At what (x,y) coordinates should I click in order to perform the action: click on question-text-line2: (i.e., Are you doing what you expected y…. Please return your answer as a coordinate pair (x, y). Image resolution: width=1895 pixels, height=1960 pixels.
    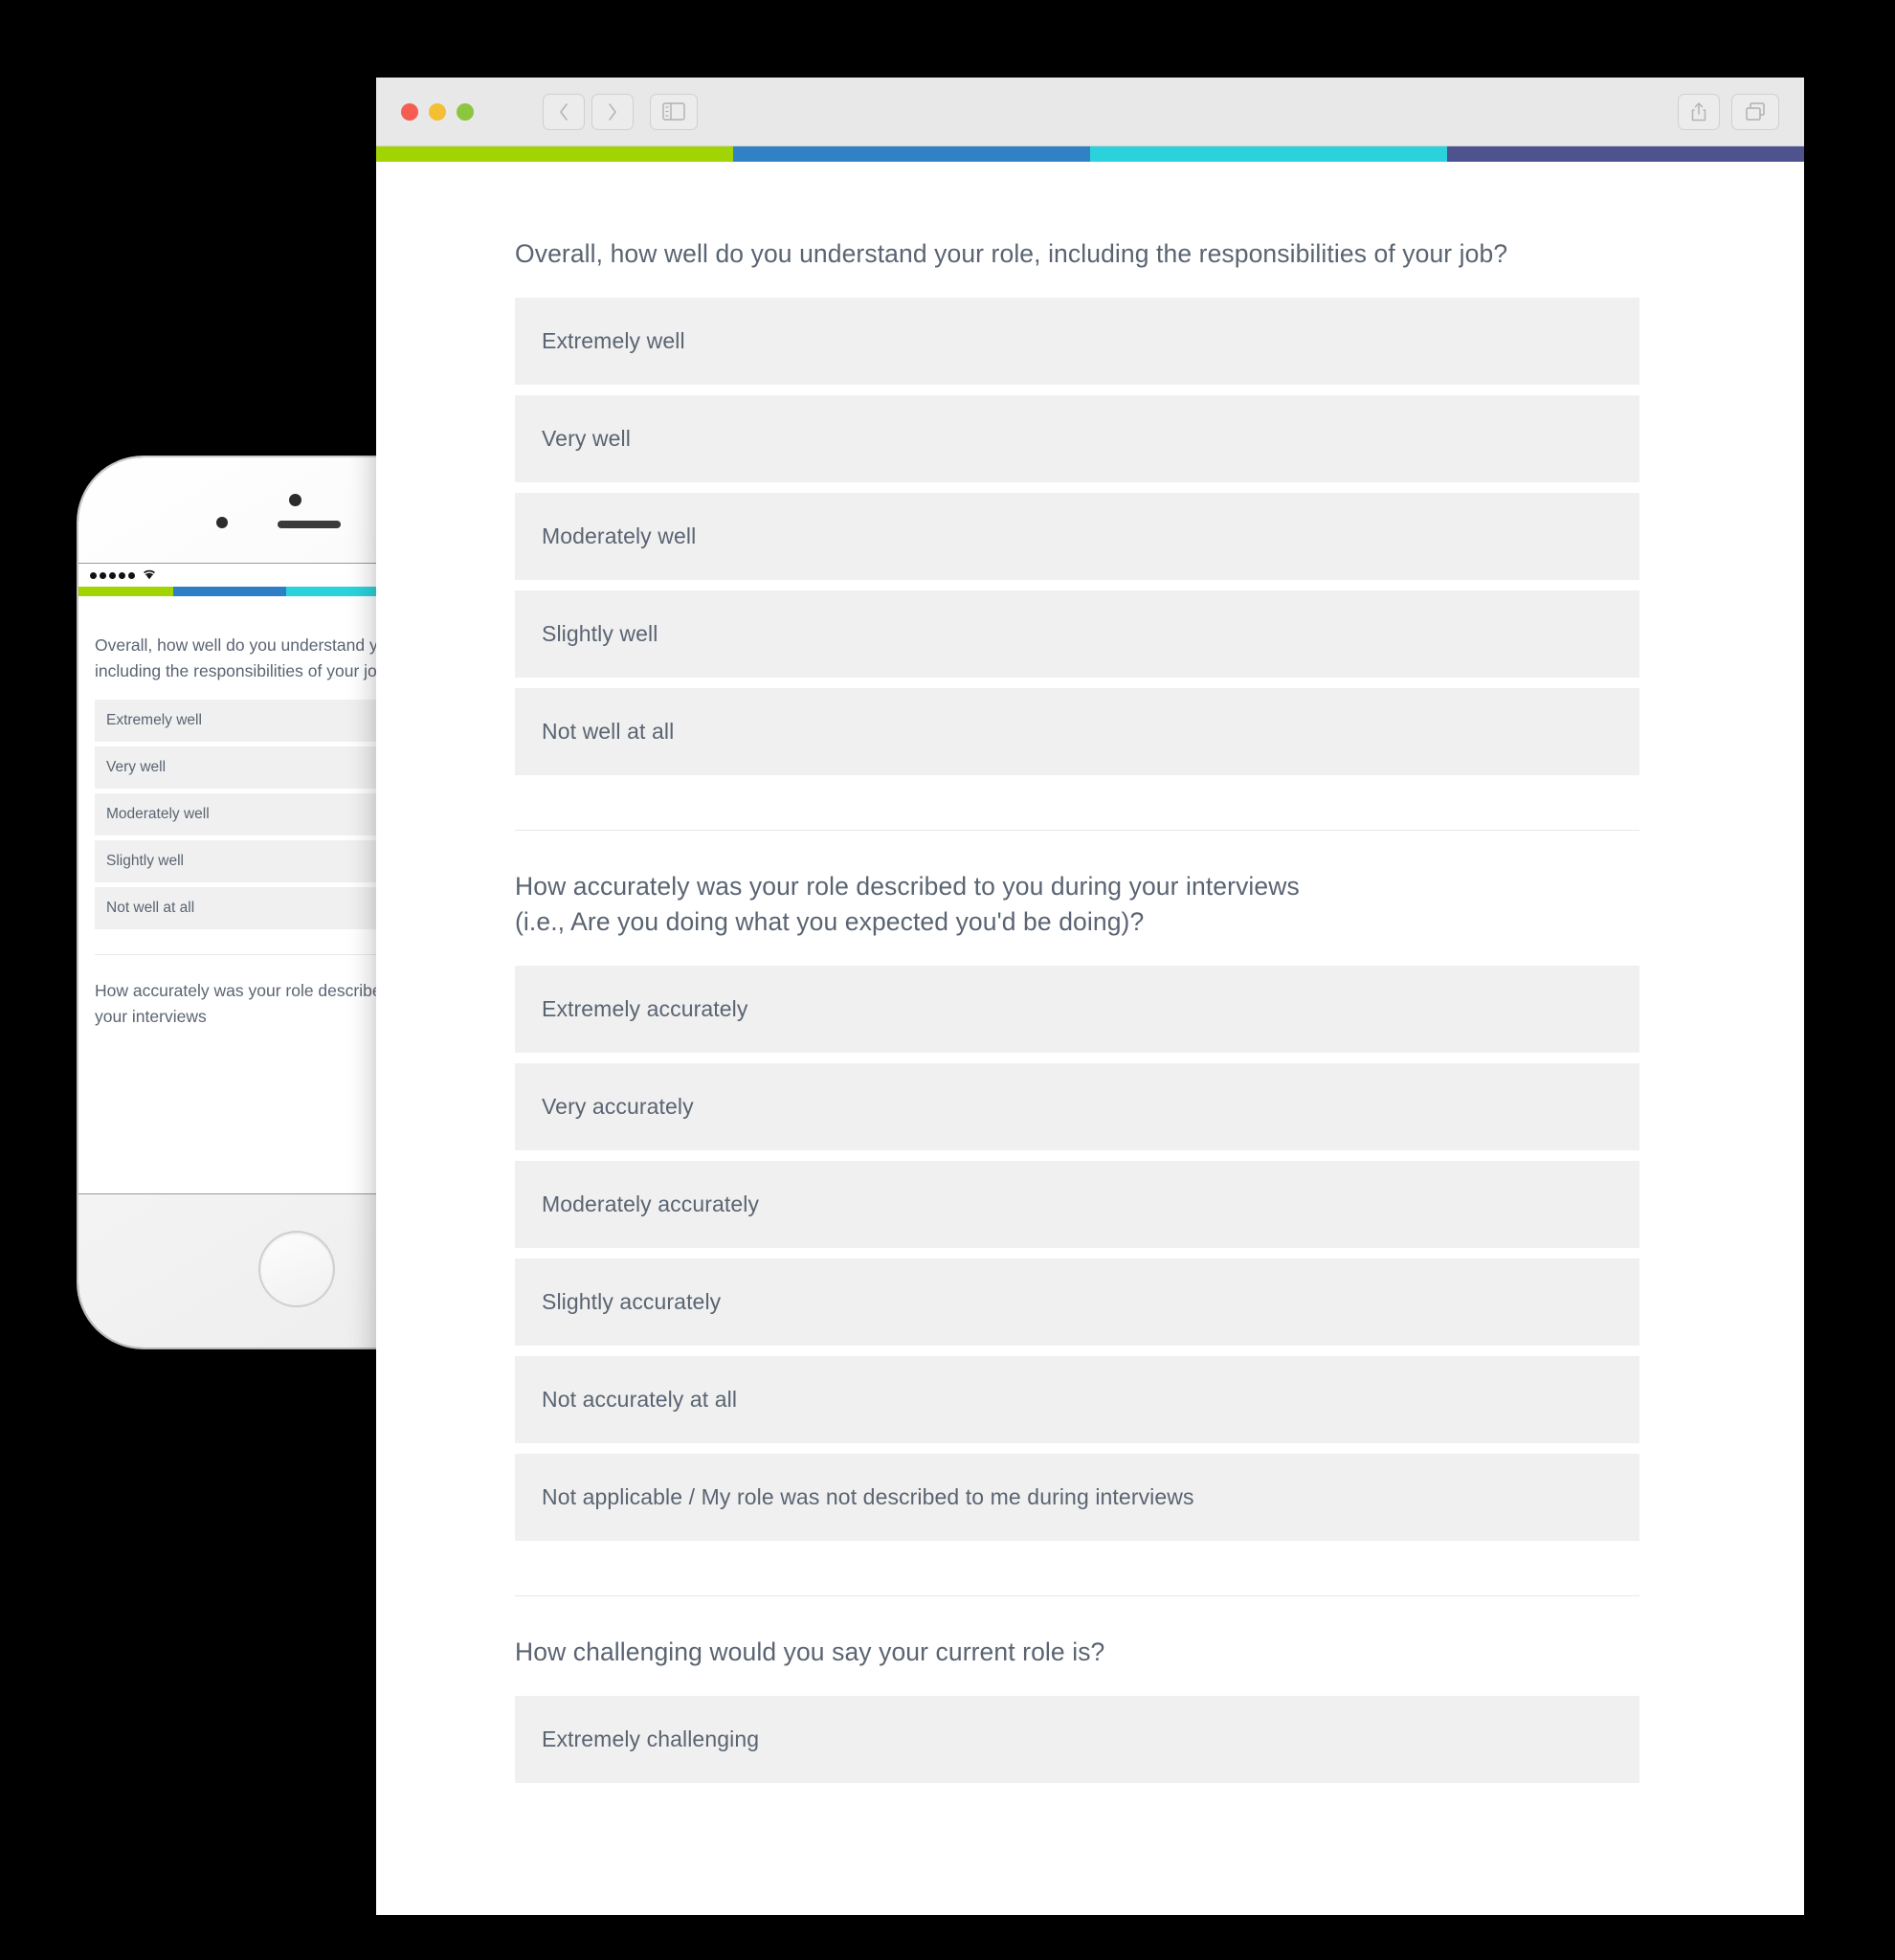
    Looking at the image, I should click on (830, 922).